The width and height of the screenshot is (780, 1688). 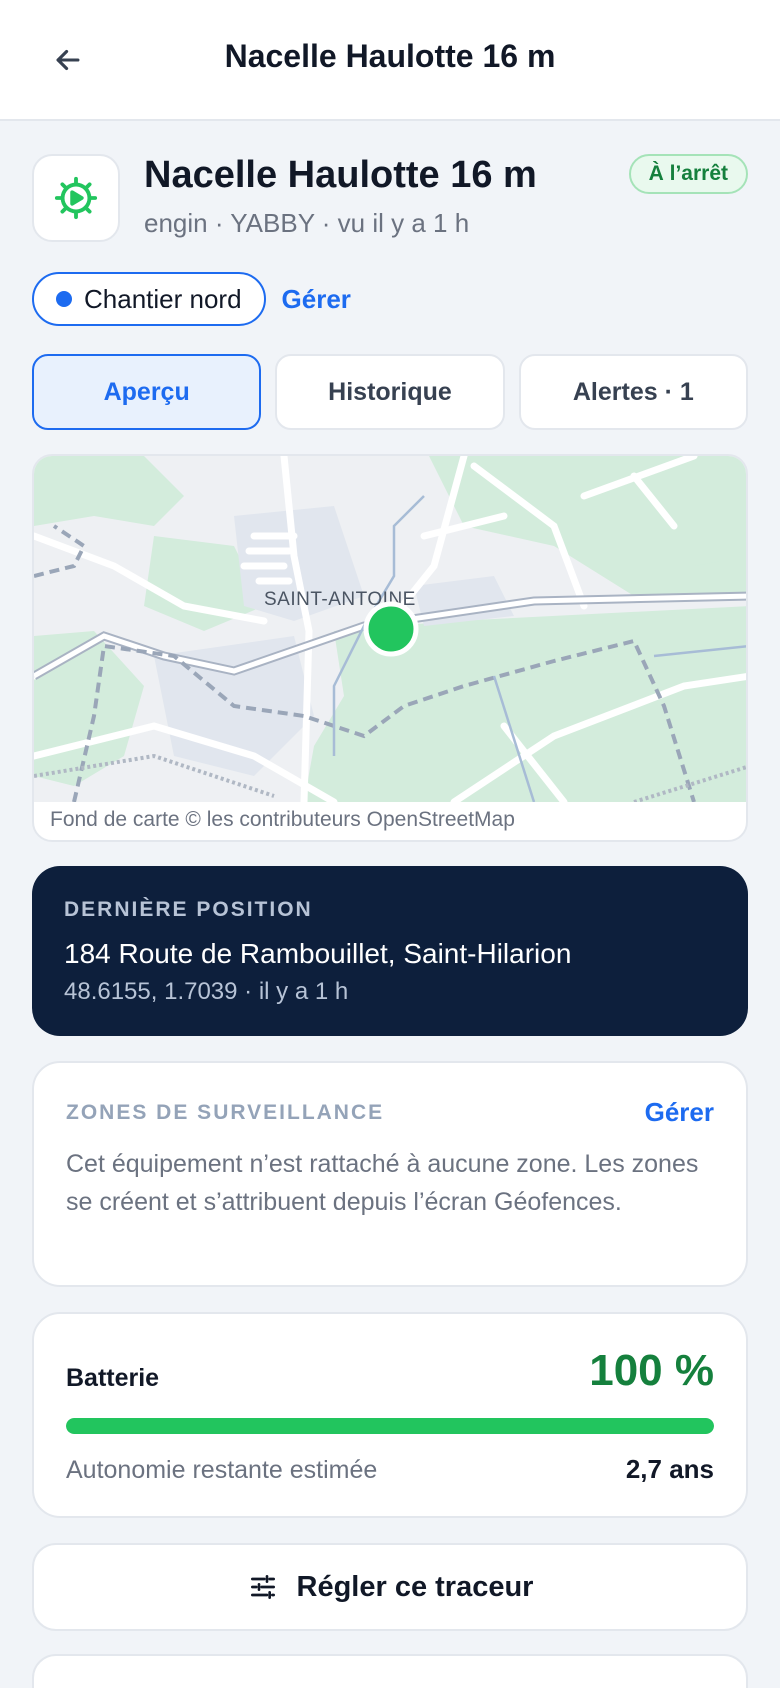 I want to click on group-chip: Chantier nord, so click(x=149, y=299).